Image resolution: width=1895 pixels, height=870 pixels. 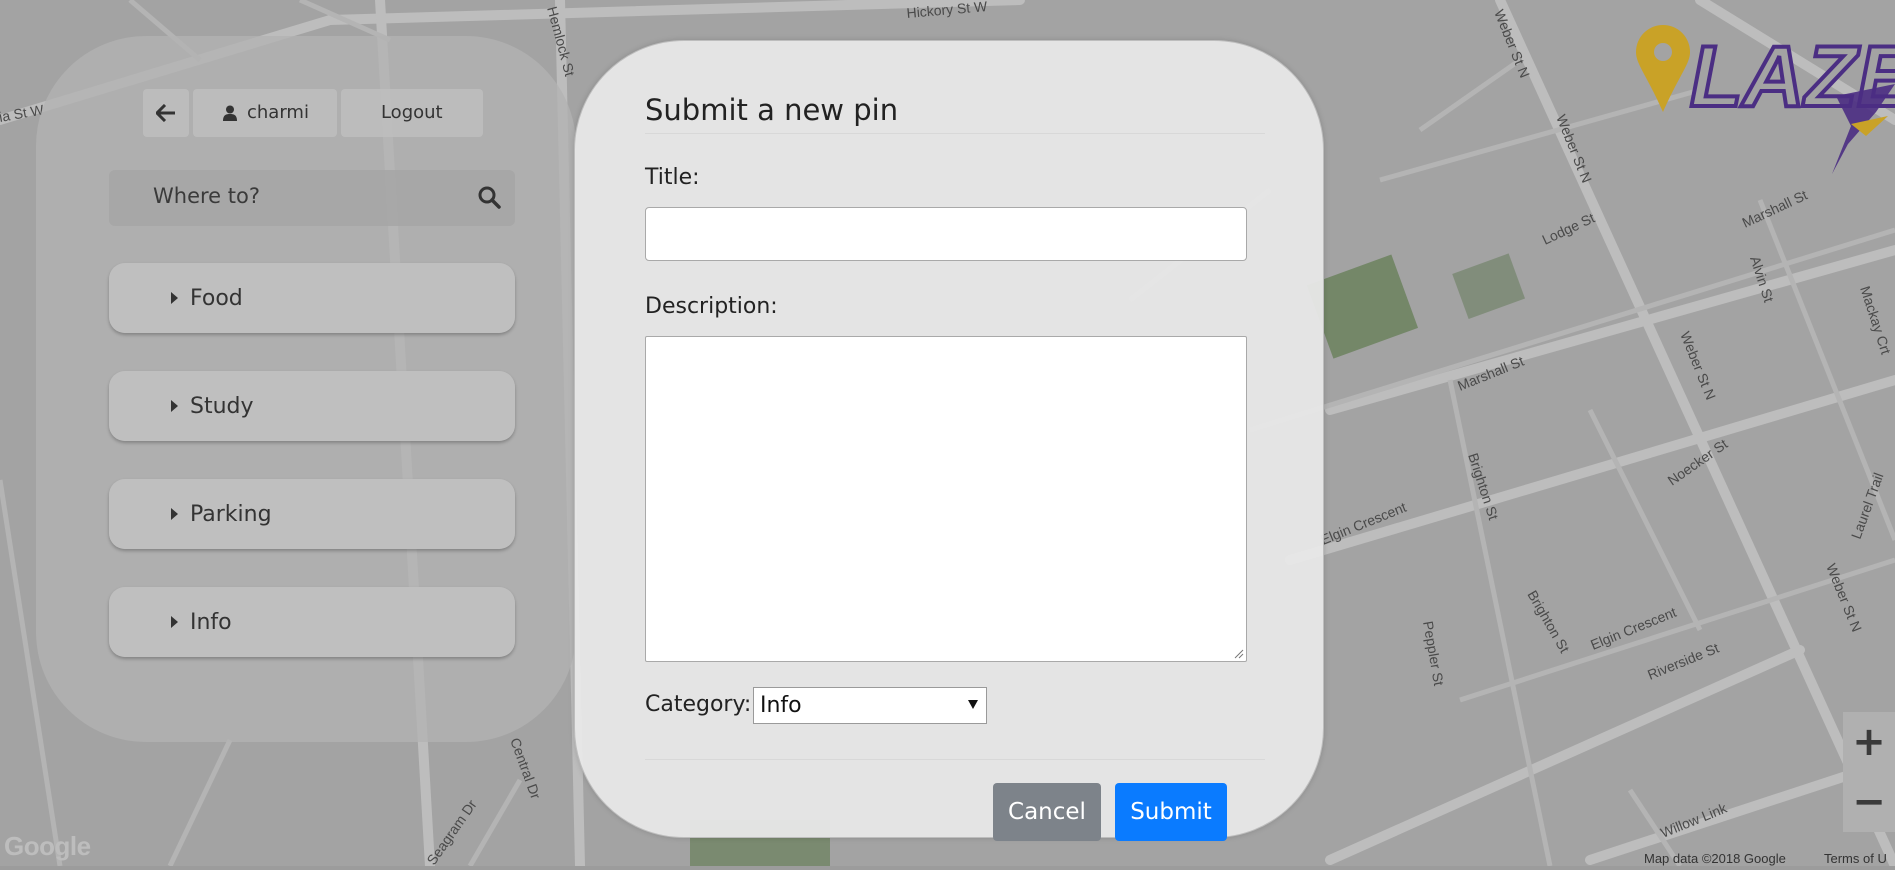 What do you see at coordinates (1765, 99) in the screenshot?
I see `laze-logo: LAZE` at bounding box center [1765, 99].